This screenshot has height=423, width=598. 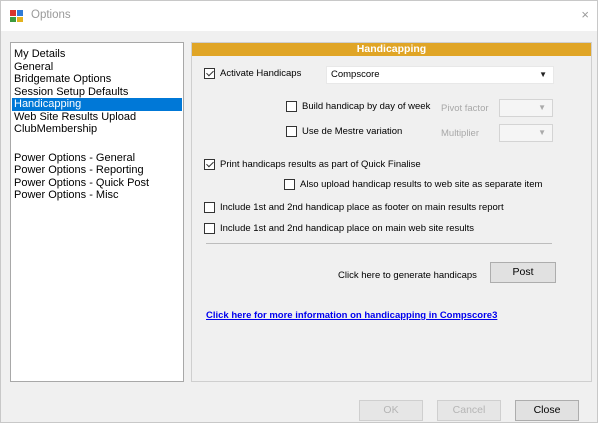 What do you see at coordinates (16, 16) in the screenshot?
I see `options-app-icon` at bounding box center [16, 16].